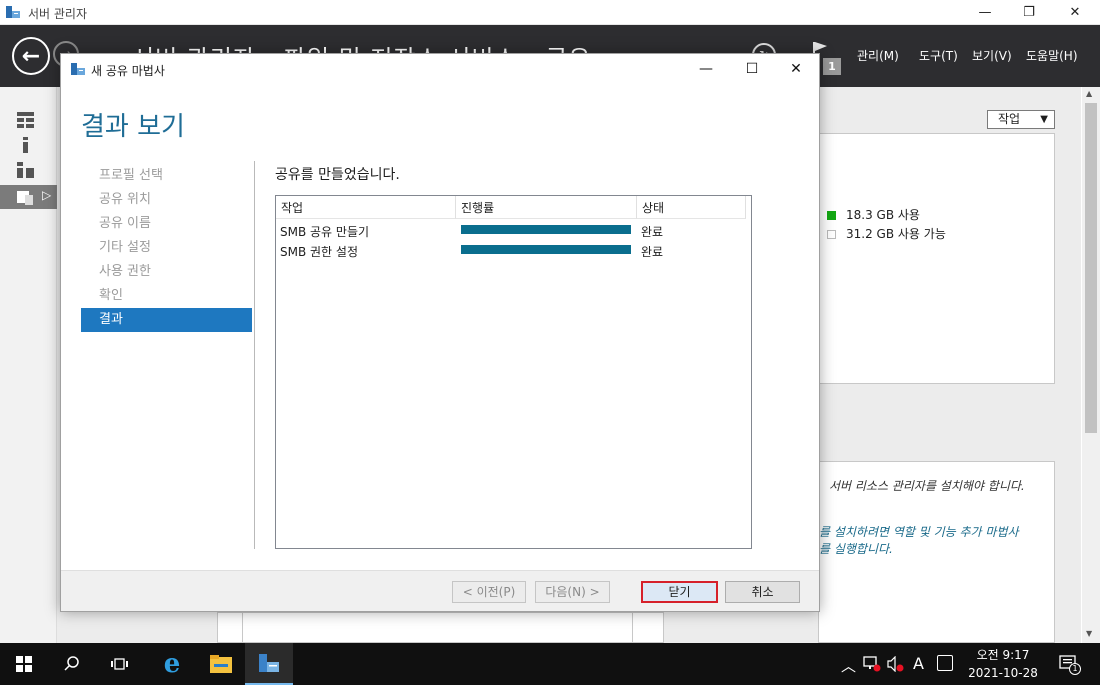 This screenshot has height=685, width=1100. What do you see at coordinates (125, 223) in the screenshot?
I see `step-name: 공유 이름` at bounding box center [125, 223].